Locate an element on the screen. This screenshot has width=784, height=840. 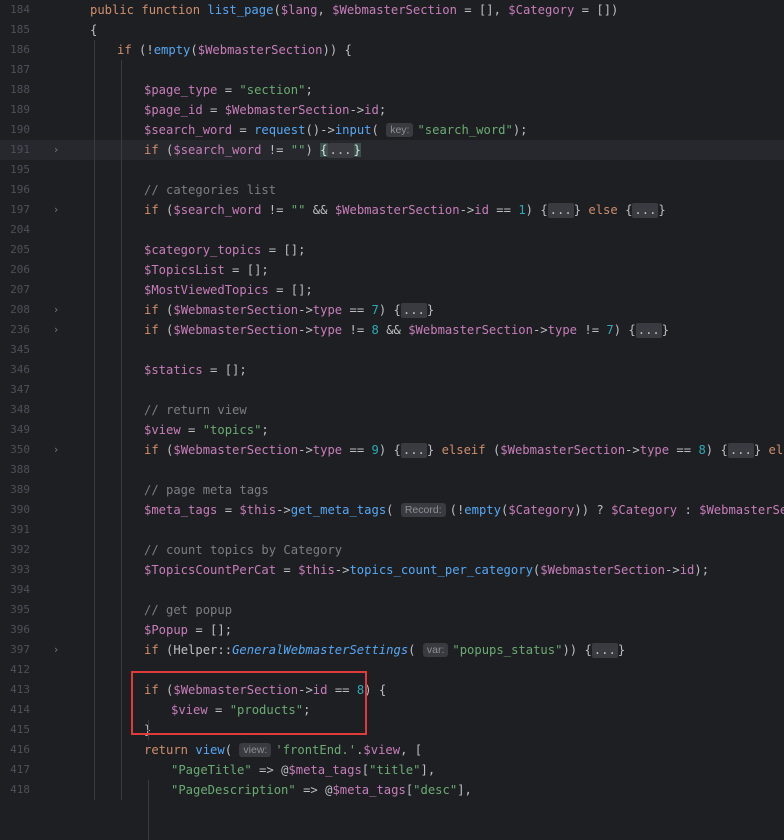
code-token: empty is located at coordinates (482, 510).